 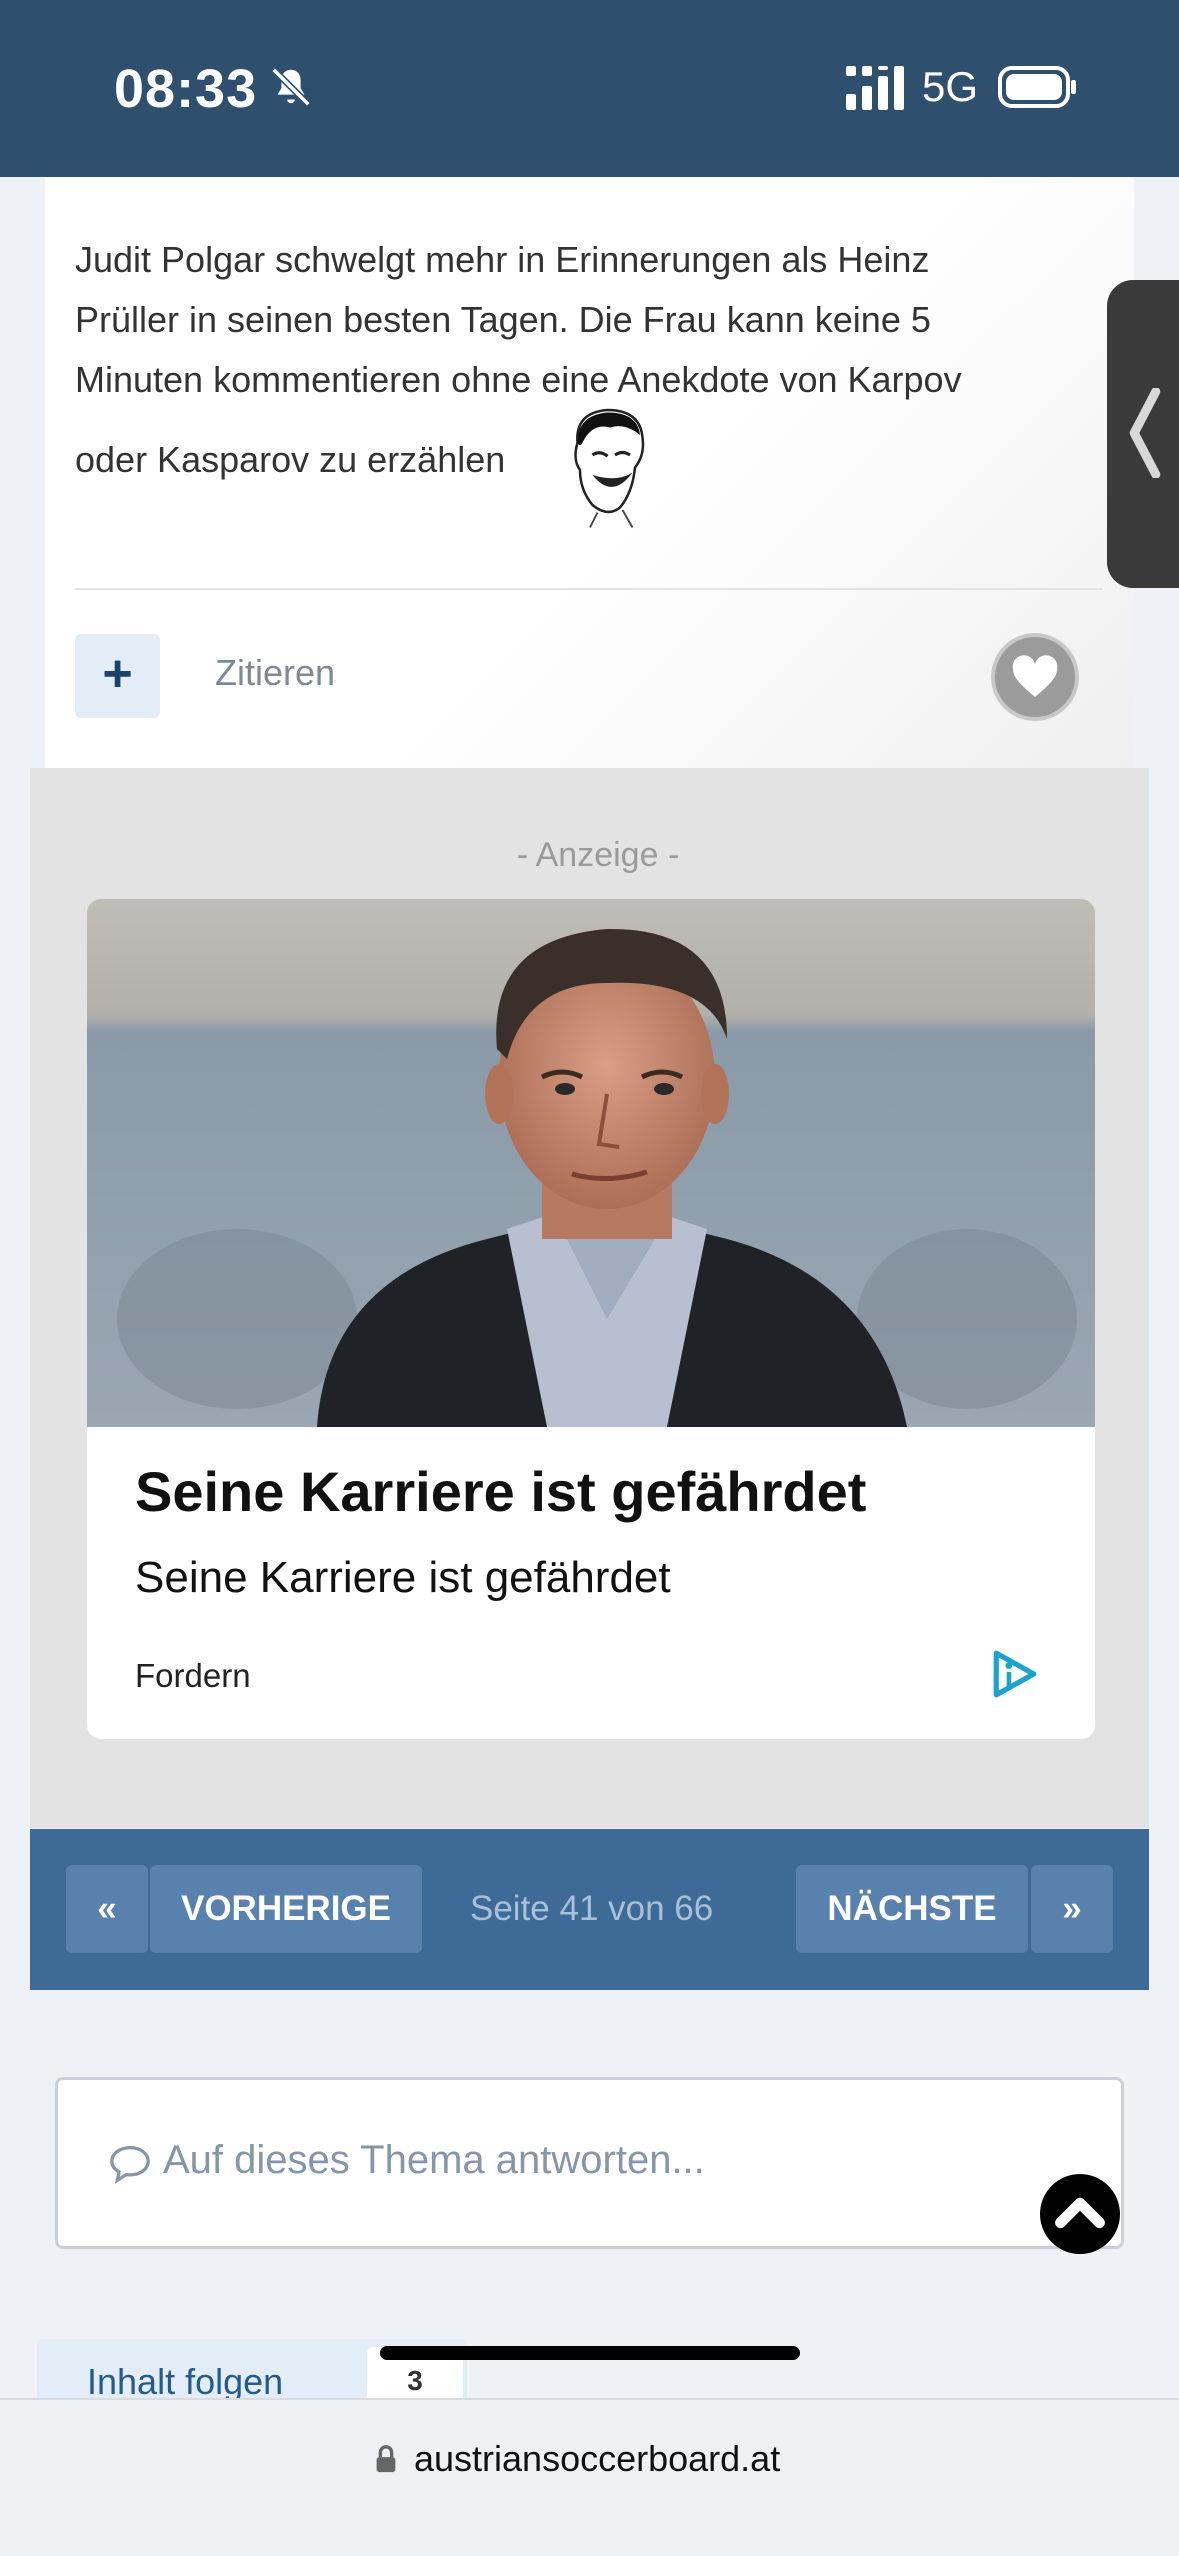 I want to click on chevron-left-icon, so click(x=1145, y=433).